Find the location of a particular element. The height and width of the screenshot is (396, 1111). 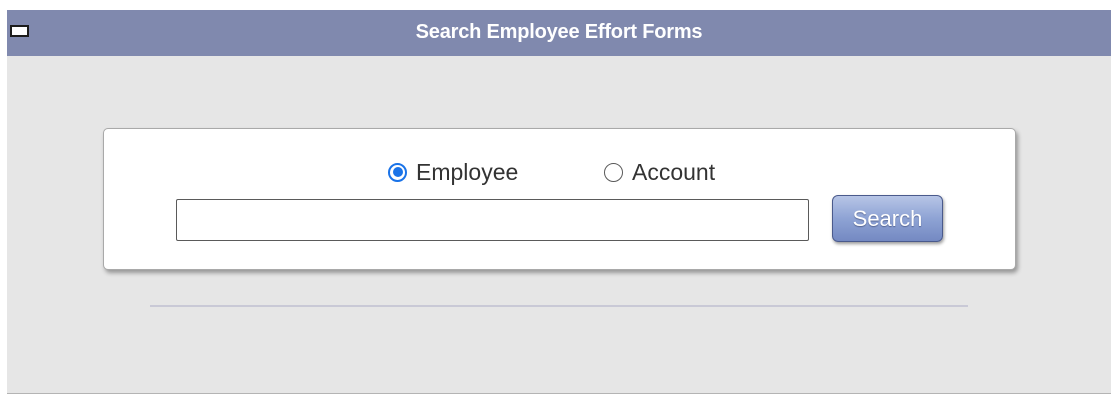

radio-account: Account is located at coordinates (659, 172).